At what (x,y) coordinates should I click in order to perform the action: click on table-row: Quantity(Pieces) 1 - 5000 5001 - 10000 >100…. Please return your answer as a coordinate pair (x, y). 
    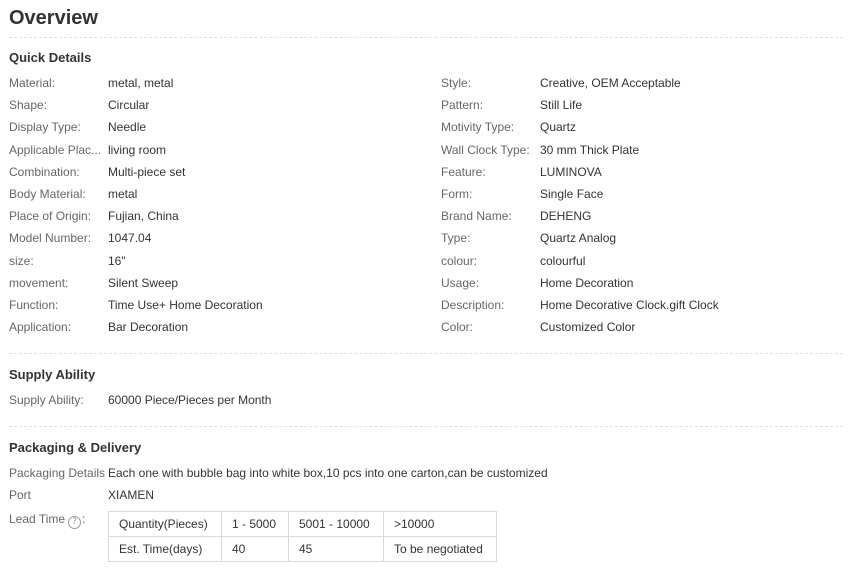
    Looking at the image, I should click on (302, 524).